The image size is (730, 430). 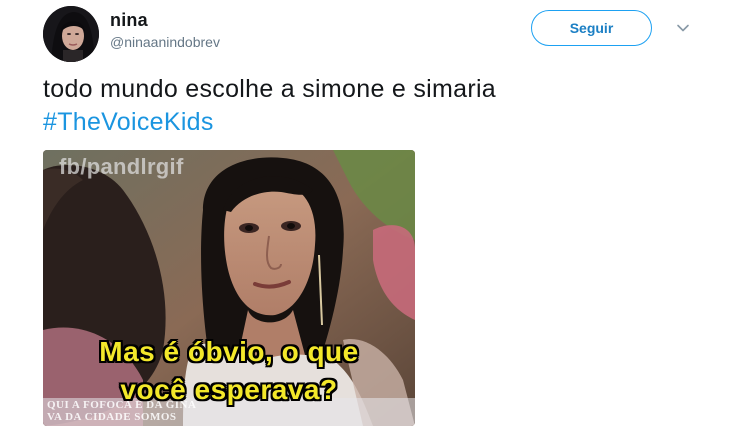 I want to click on avatar-image, so click(x=71, y=34).